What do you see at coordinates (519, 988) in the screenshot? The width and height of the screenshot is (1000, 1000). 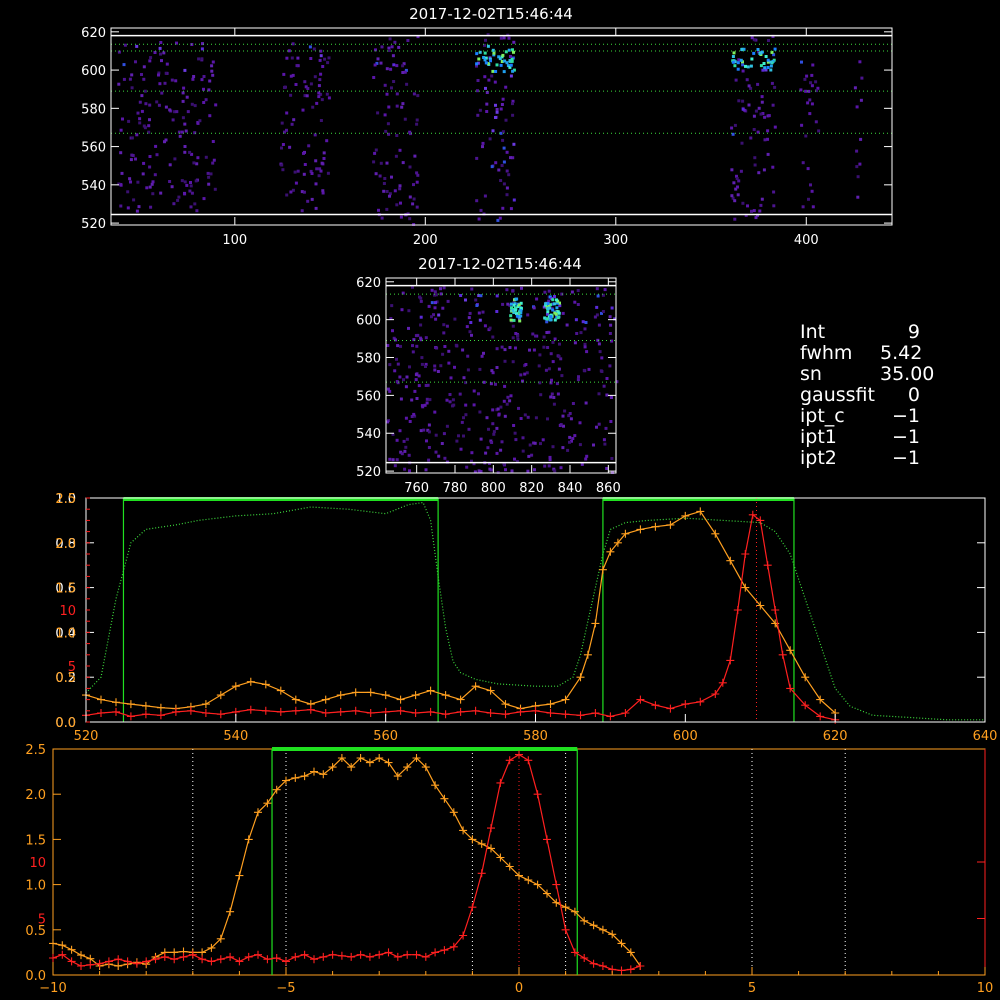 I see `x-tick-label: 0` at bounding box center [519, 988].